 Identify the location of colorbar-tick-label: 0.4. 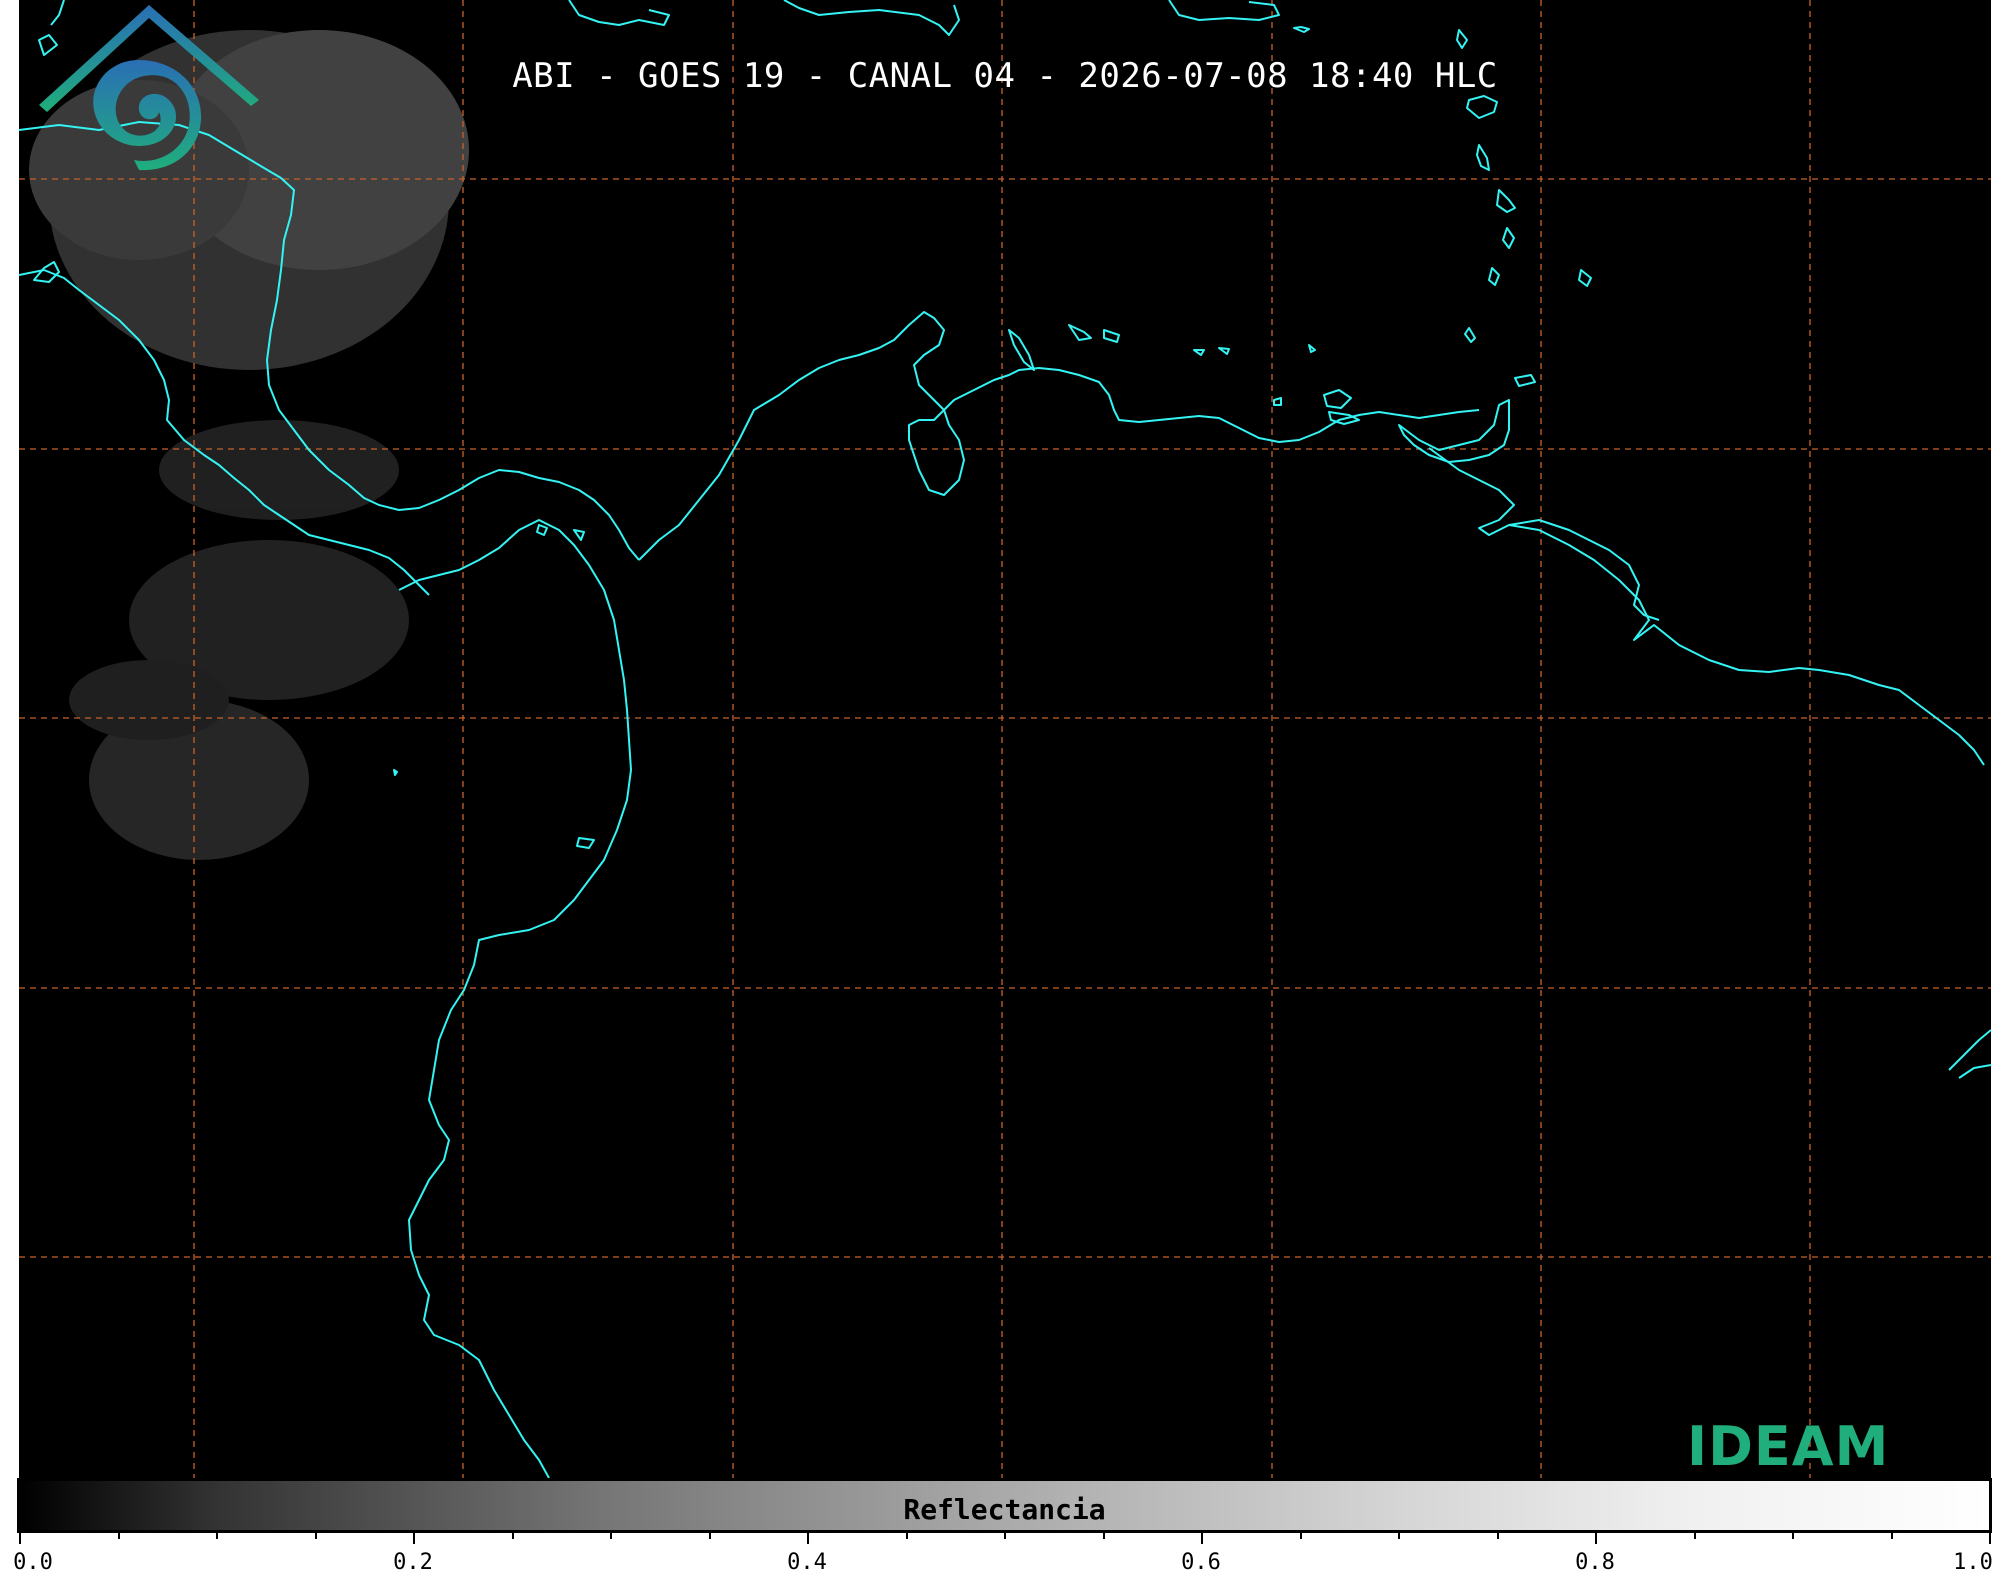
(807, 1562).